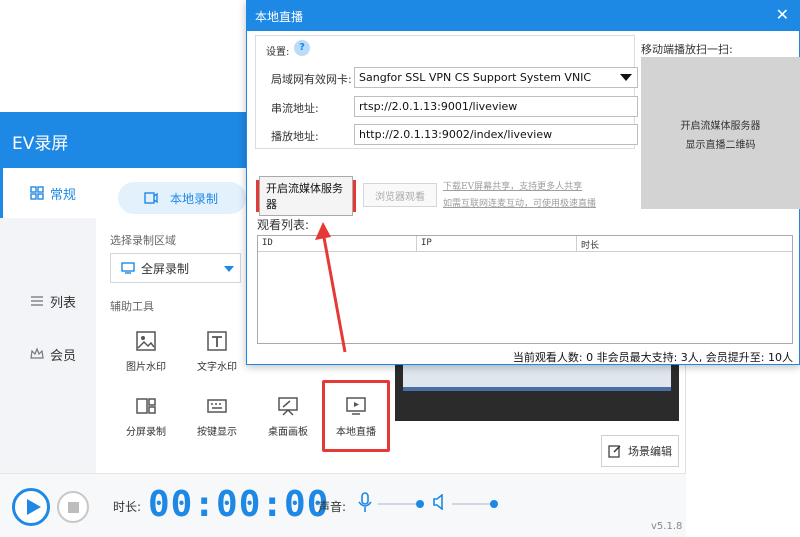 This screenshot has width=800, height=537. I want to click on qr-hint-line1: 开启流媒体服务器, so click(720, 126).